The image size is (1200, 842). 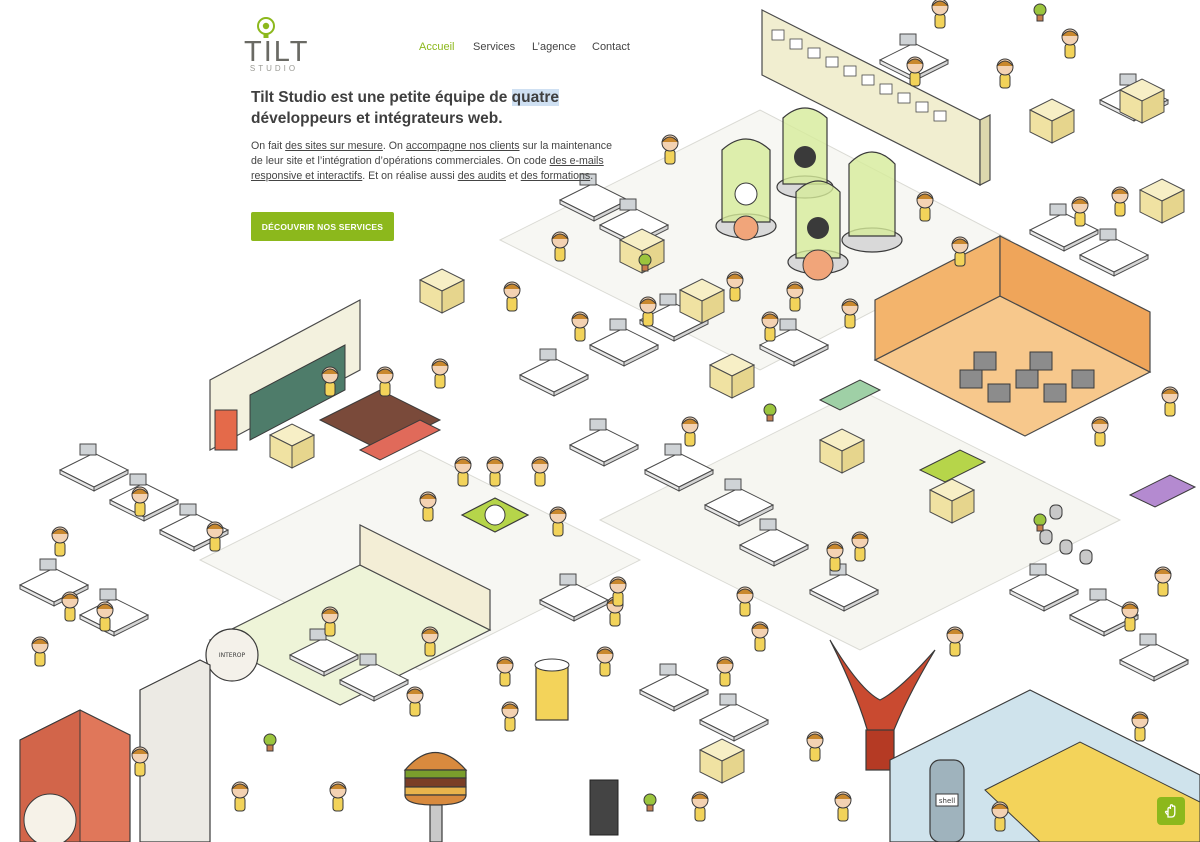 I want to click on discover-services-button: DÉCOUVRIR NOS SERVICES, so click(x=322, y=226).